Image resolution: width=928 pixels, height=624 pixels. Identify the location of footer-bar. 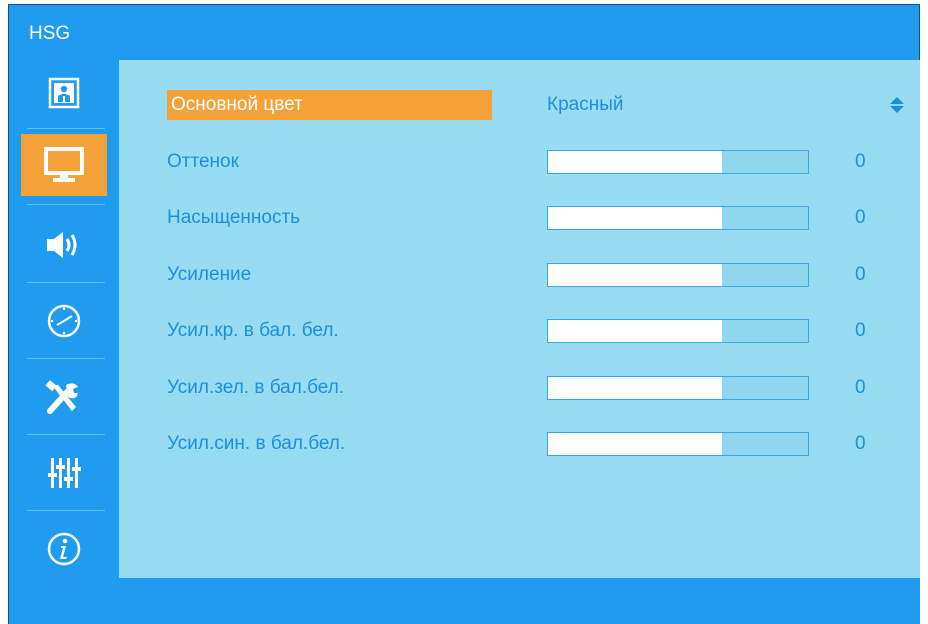
(464, 601).